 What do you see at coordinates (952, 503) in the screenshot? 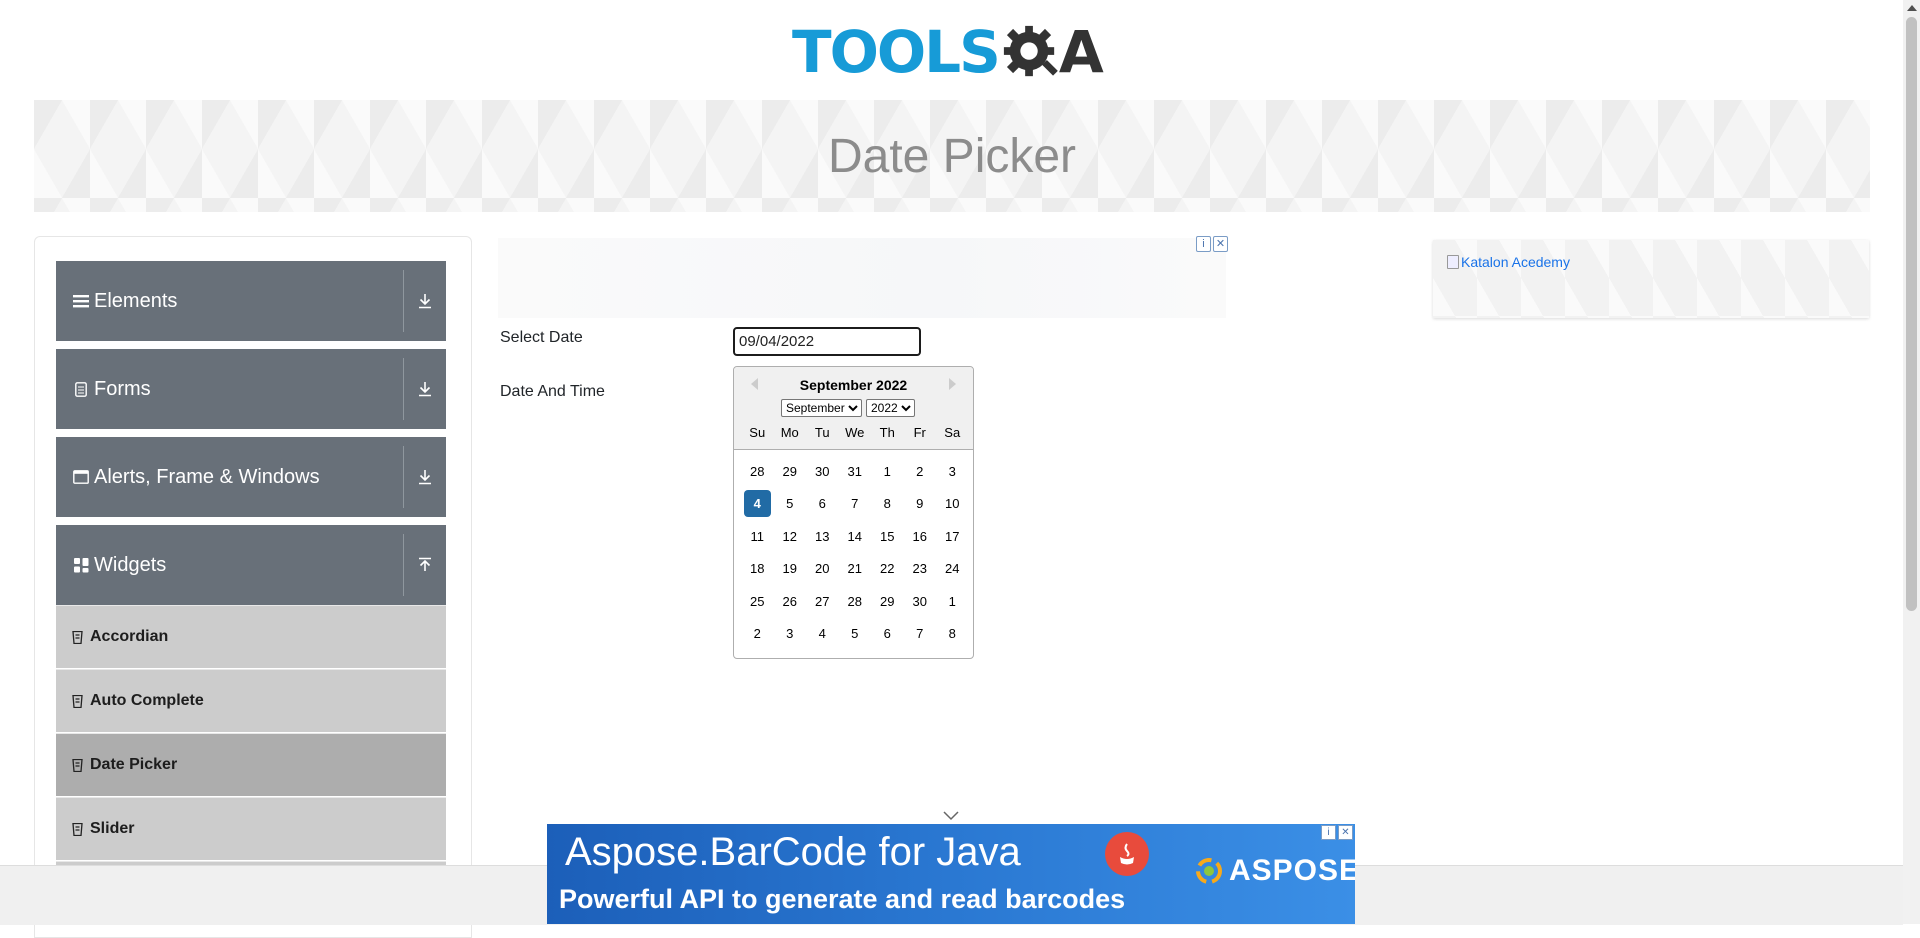
I see `calendar-day: 10` at bounding box center [952, 503].